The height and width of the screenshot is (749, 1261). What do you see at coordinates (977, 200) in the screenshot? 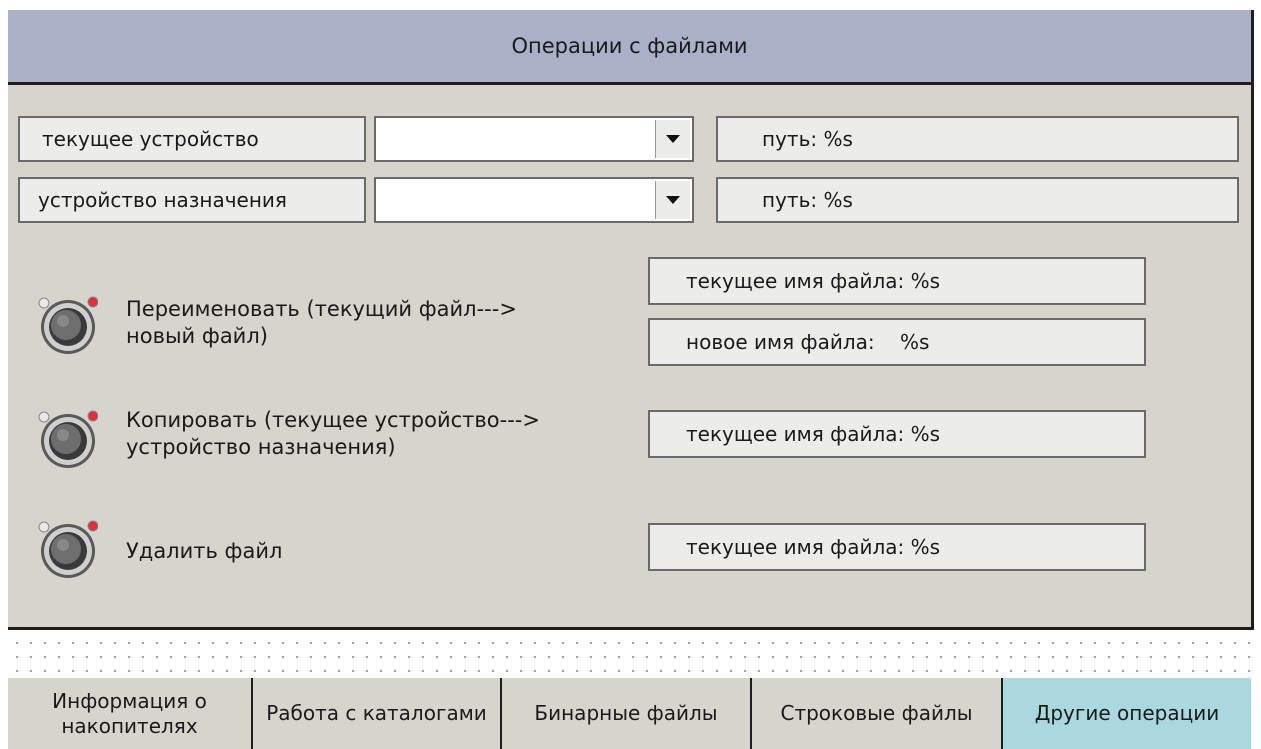
I see `target-path-display: путь: %s` at bounding box center [977, 200].